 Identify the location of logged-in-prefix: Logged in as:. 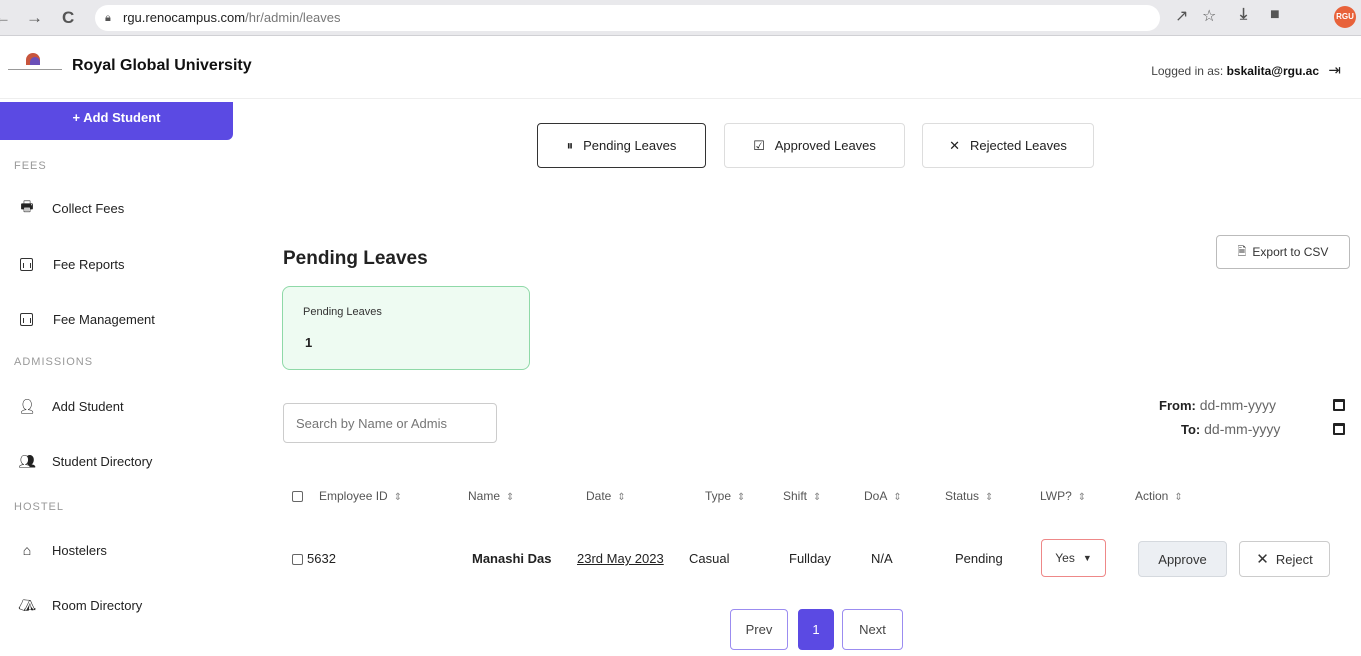
(1187, 71).